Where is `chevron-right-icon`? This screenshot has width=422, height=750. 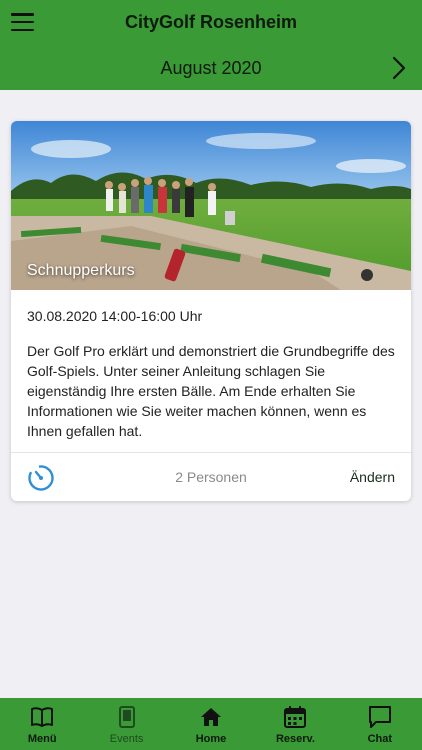
chevron-right-icon is located at coordinates (399, 68).